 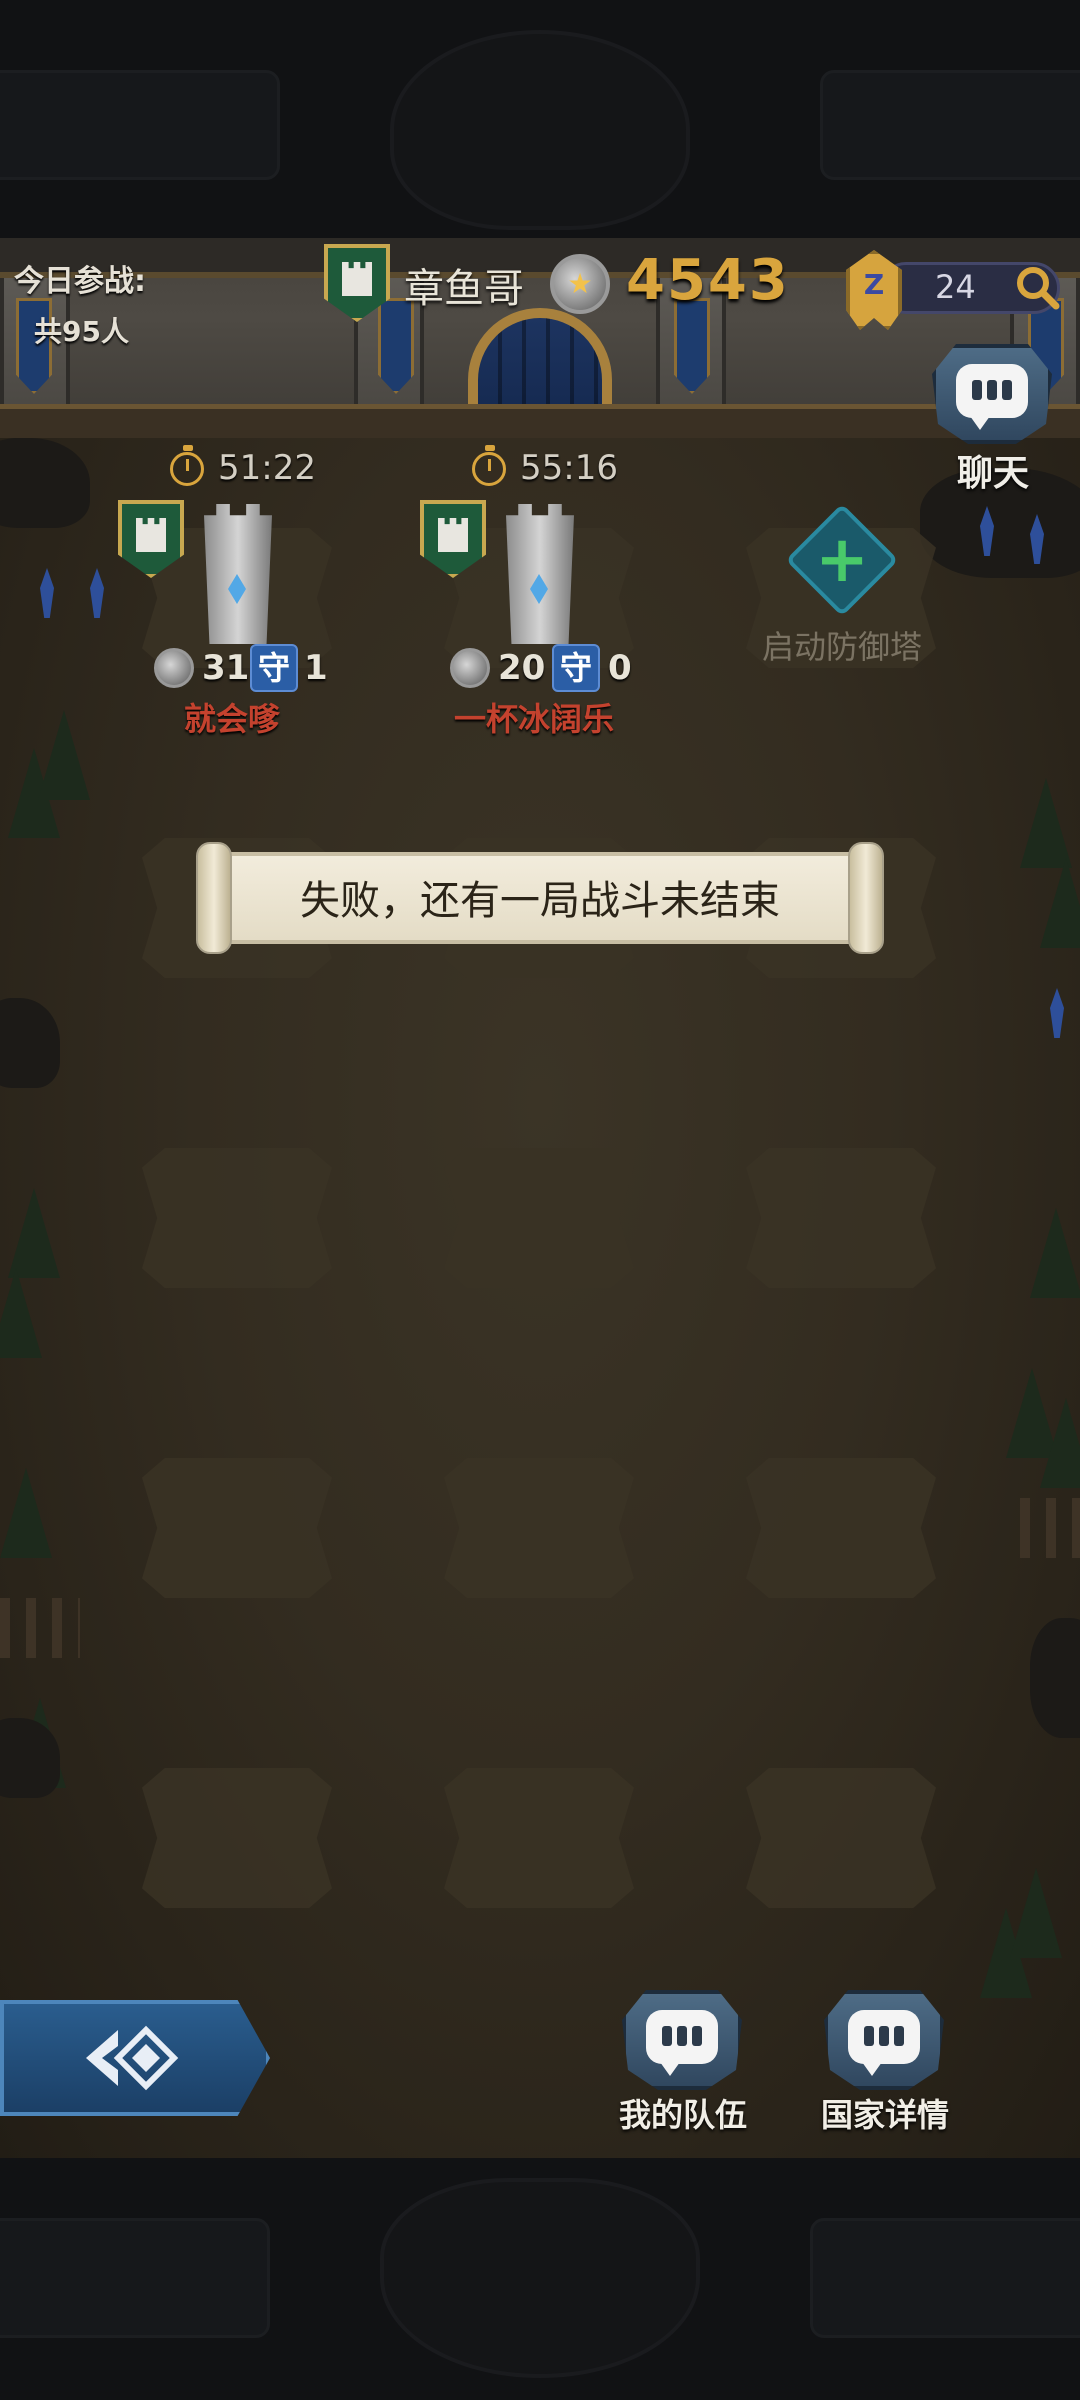 I want to click on rank-value: 24, so click(x=955, y=287).